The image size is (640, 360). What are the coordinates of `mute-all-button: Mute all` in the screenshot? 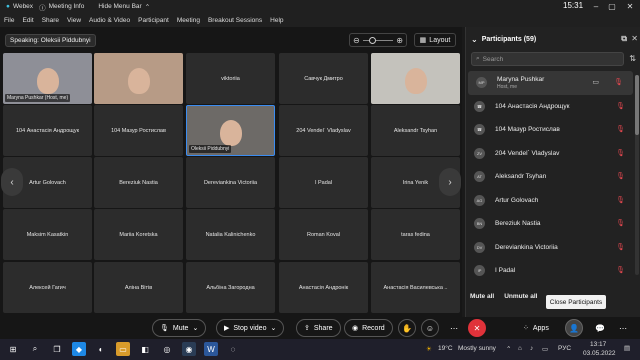 It's located at (482, 300).